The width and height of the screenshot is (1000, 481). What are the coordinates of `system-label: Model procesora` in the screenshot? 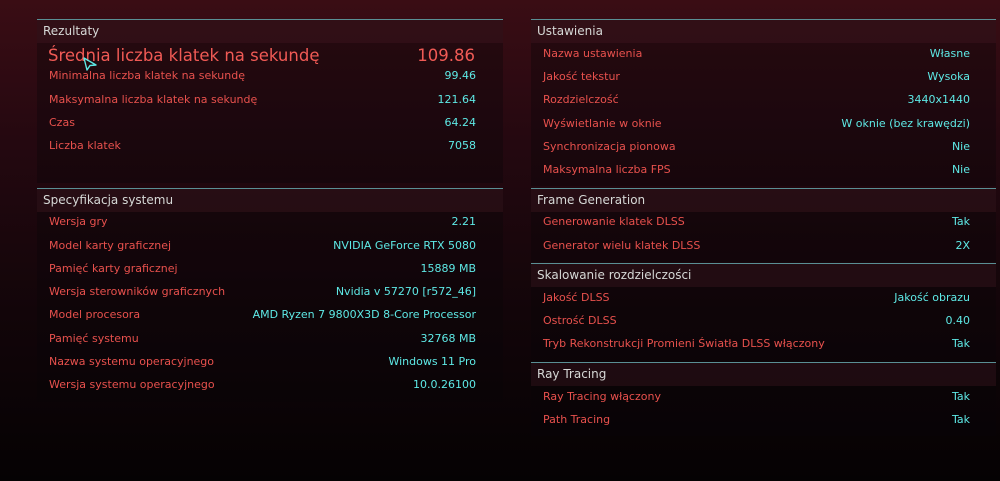 It's located at (95, 314).